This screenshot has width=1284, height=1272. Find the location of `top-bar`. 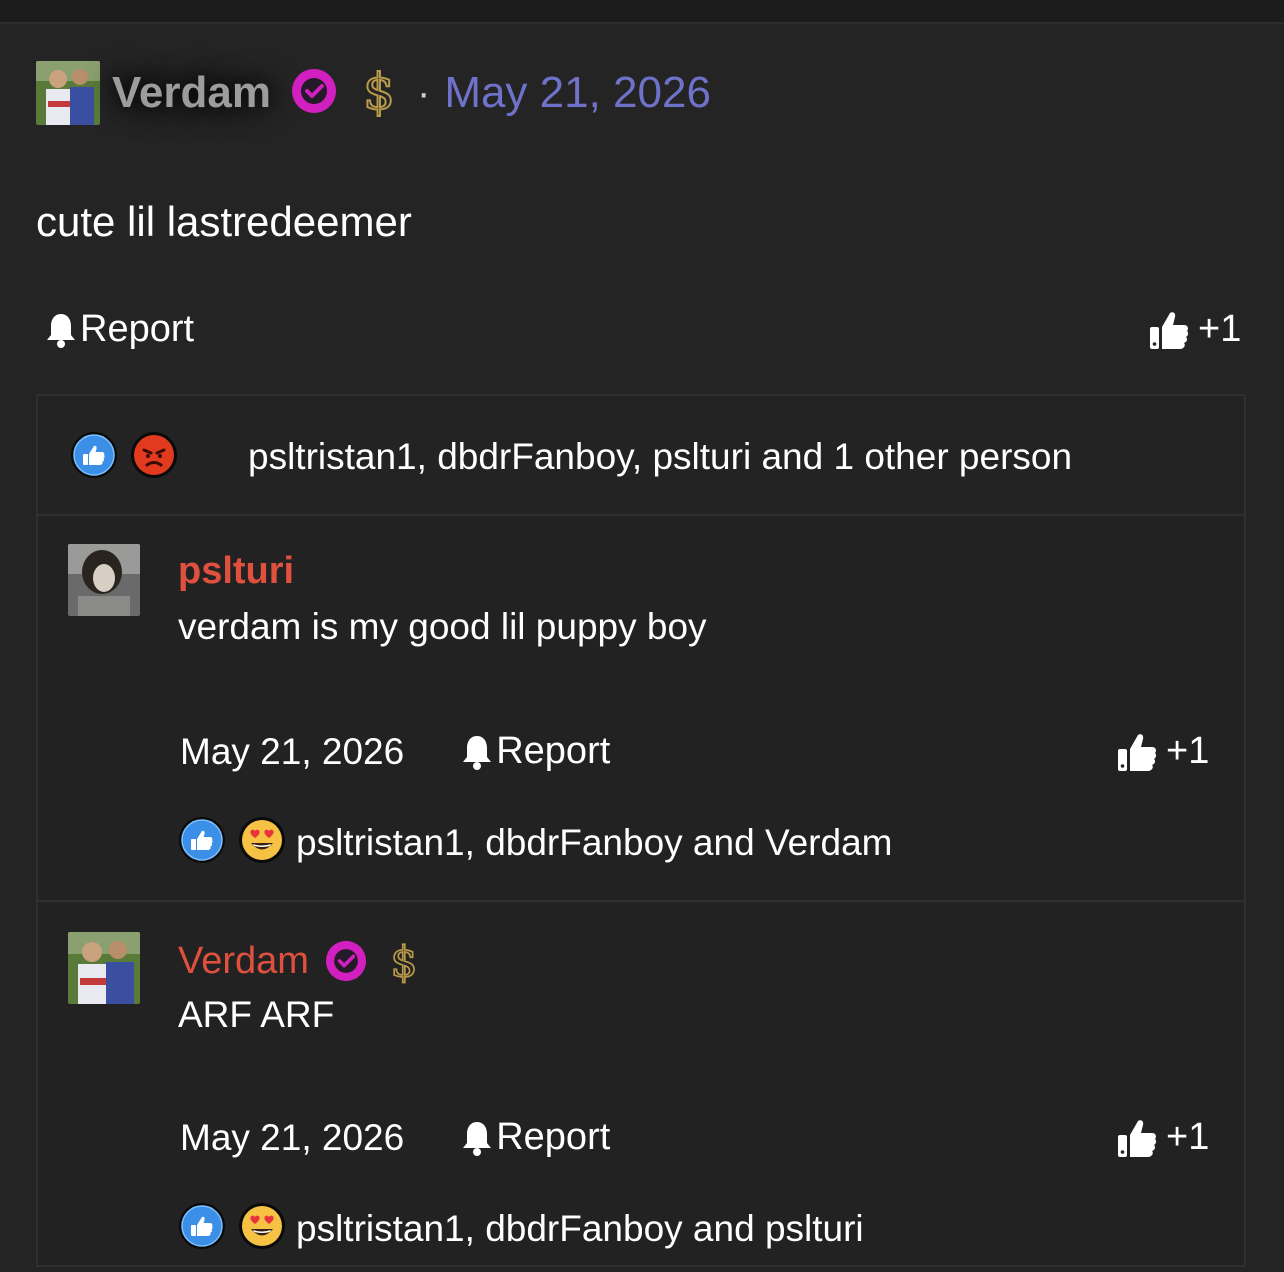

top-bar is located at coordinates (642, 12).